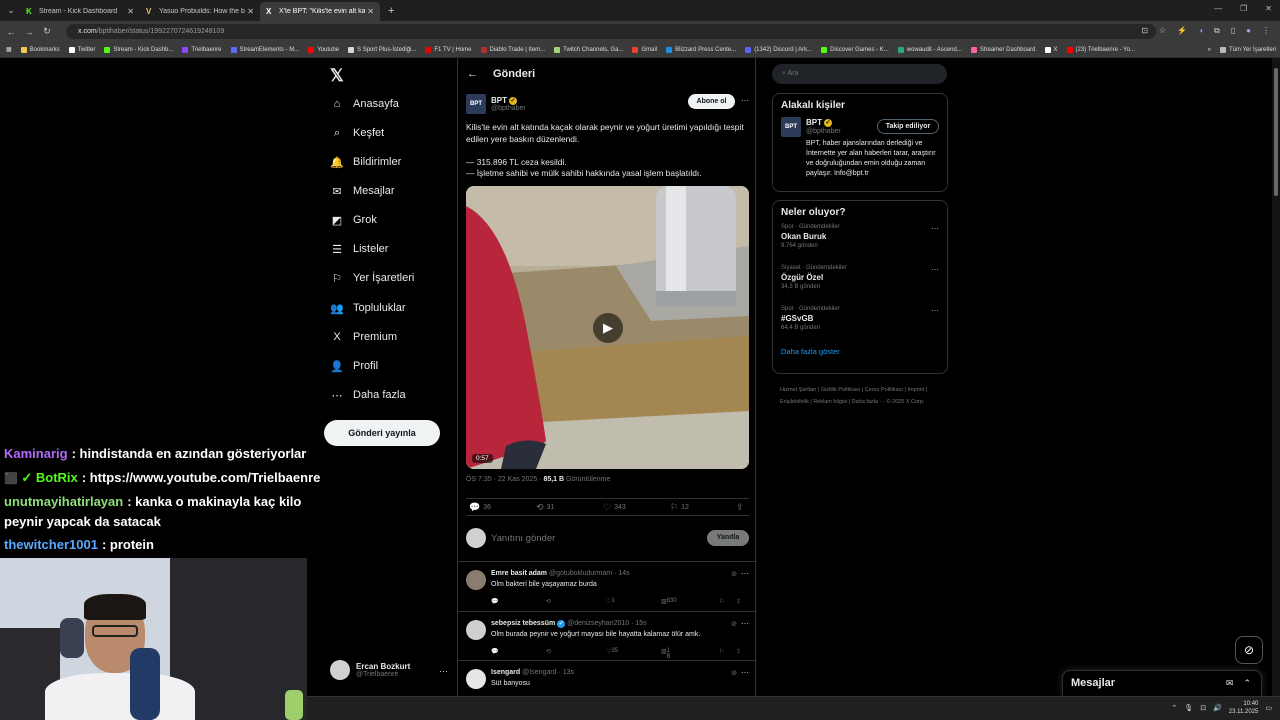  Describe the element at coordinates (1217, 31) in the screenshot. I see `extensions-puzzle-icon: ⧉` at that location.